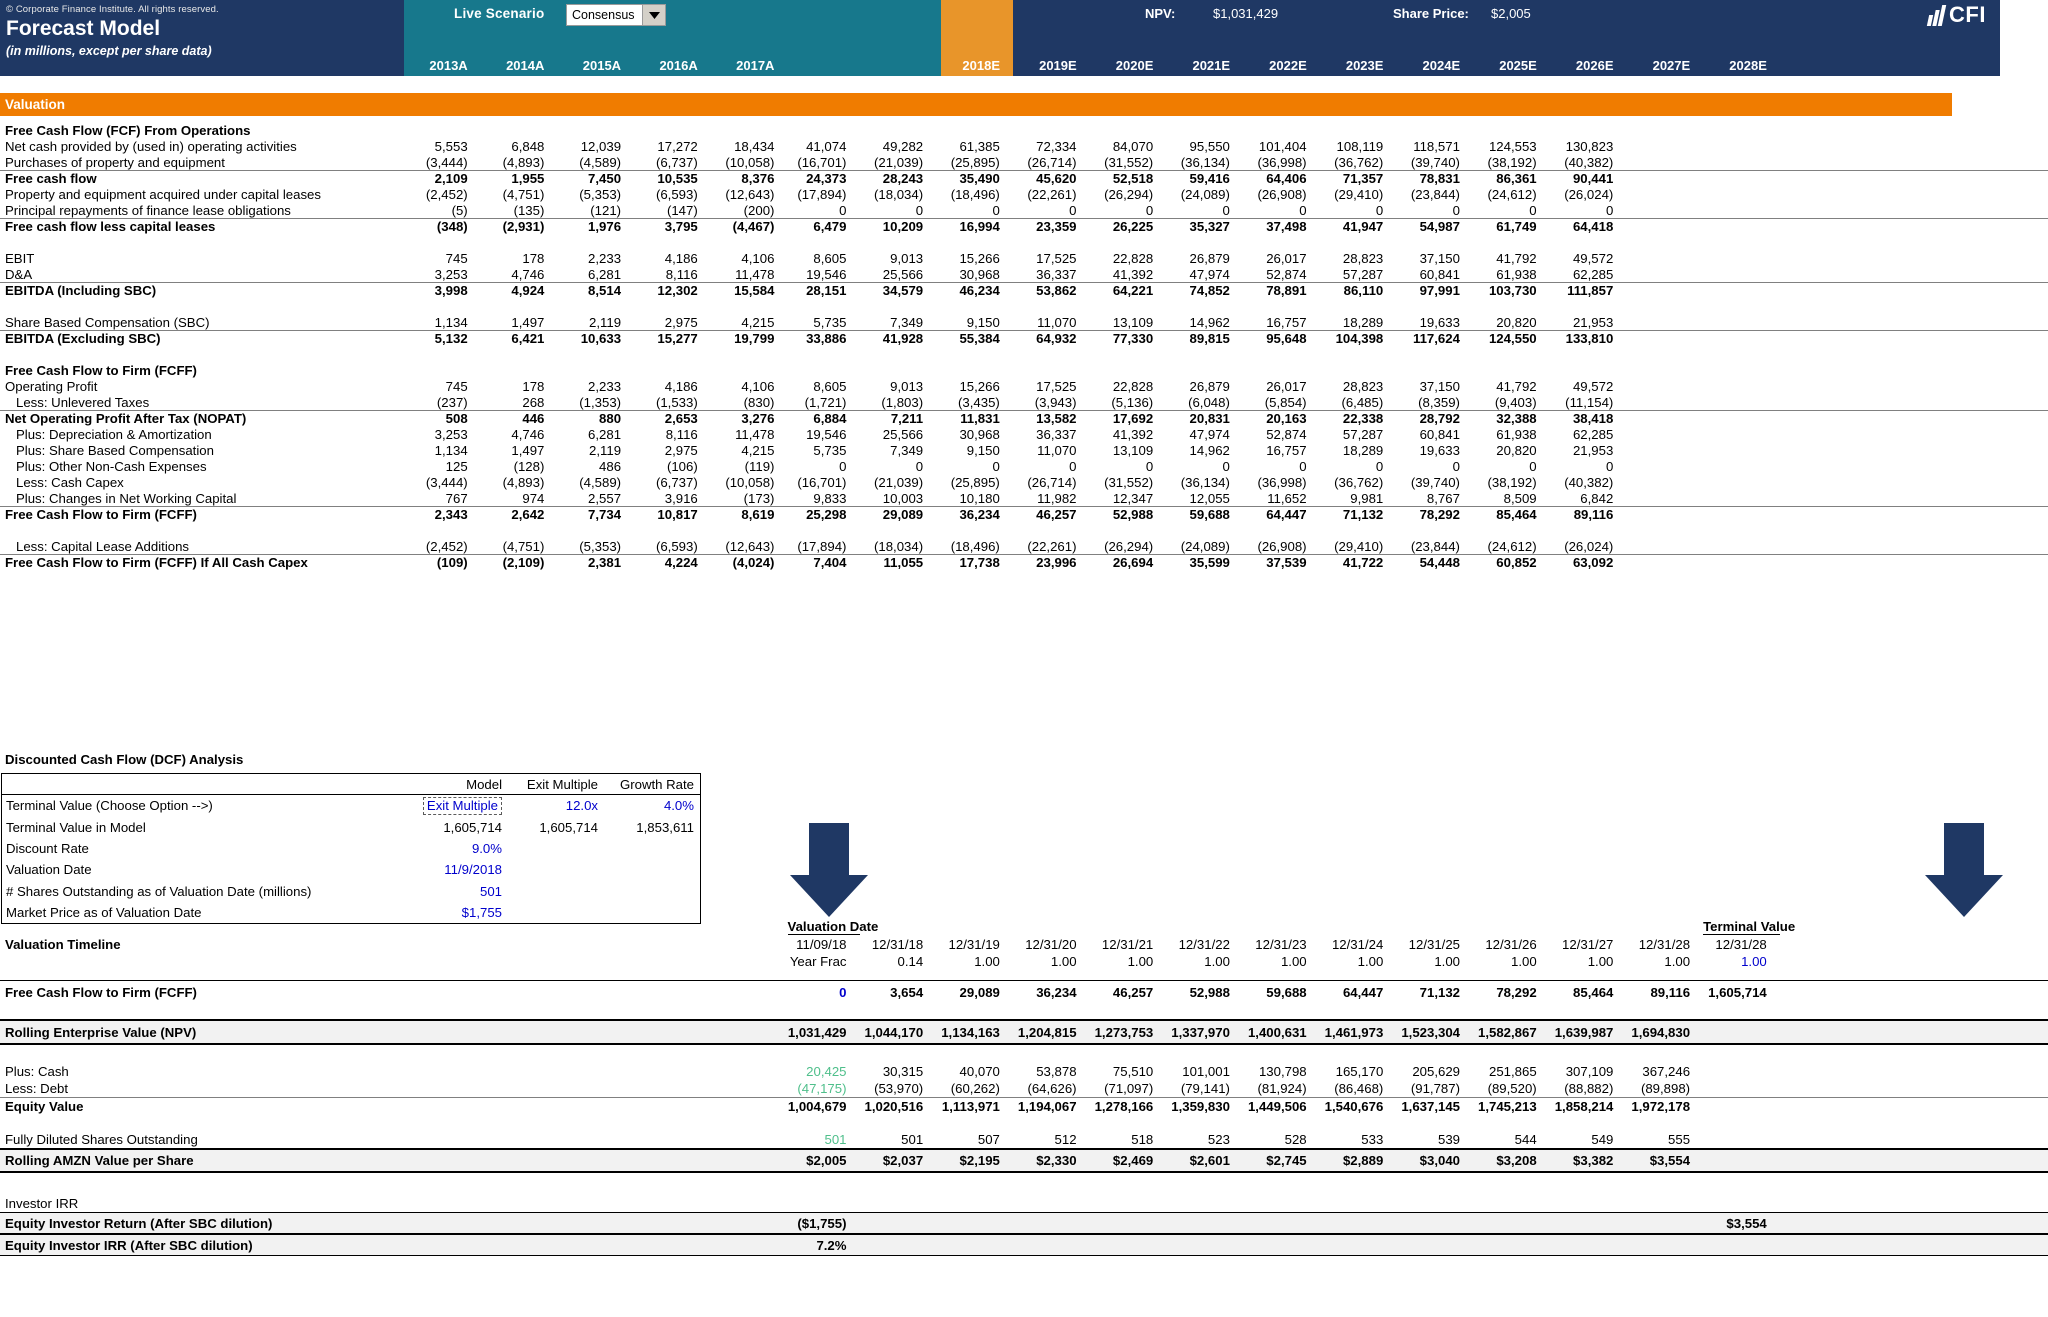 The image size is (2048, 1317). What do you see at coordinates (1588, 146) in the screenshot?
I see `value-cell: 130,823` at bounding box center [1588, 146].